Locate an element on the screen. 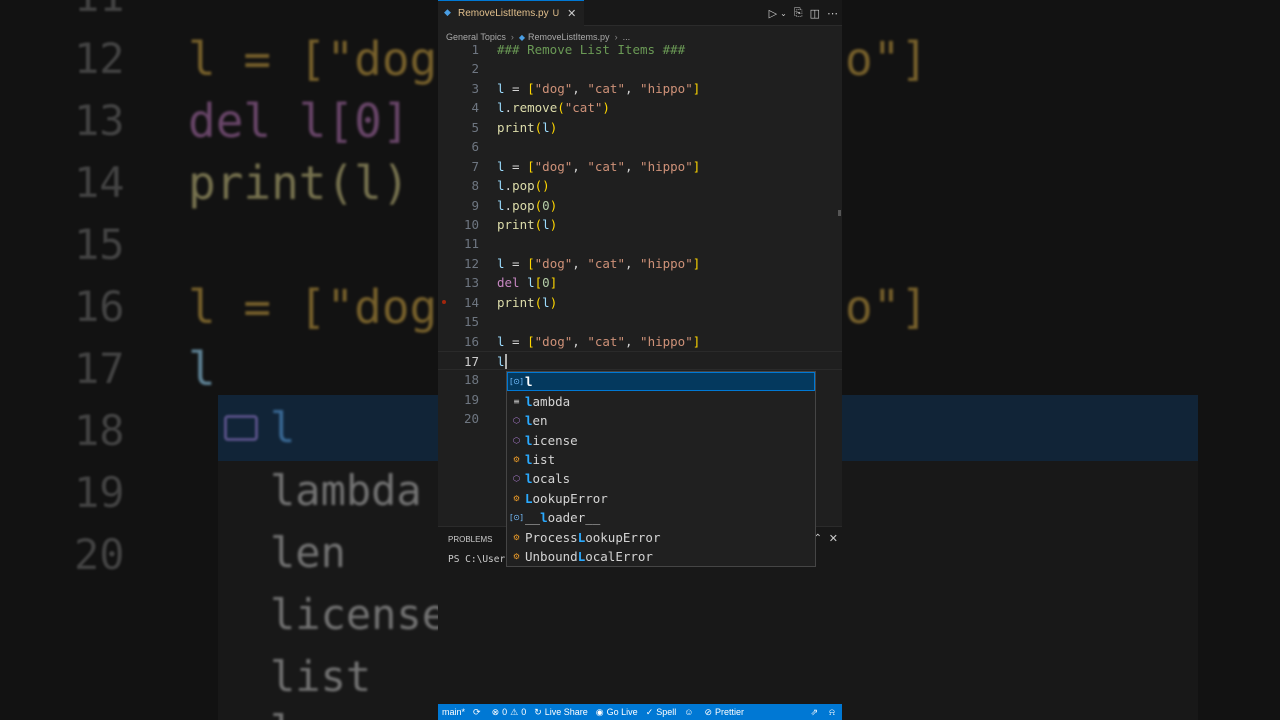  suggestion-label: UnboundLocalError is located at coordinates (589, 556).